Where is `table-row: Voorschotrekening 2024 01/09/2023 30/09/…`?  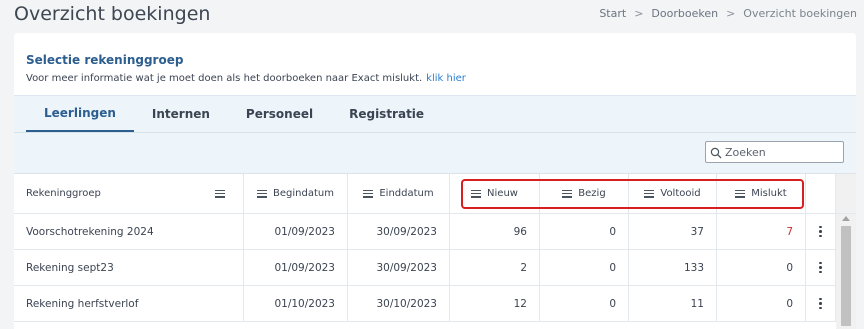 table-row: Voorschotrekening 2024 01/09/2023 30/09/… is located at coordinates (435, 232).